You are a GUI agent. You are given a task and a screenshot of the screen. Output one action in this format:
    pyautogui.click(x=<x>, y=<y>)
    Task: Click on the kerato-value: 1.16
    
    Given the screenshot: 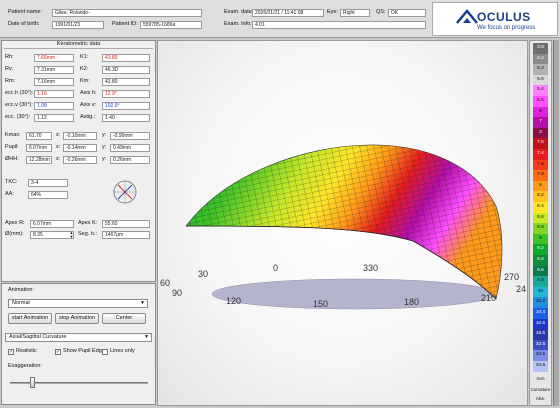 What is the action you would take?
    pyautogui.click(x=54, y=94)
    